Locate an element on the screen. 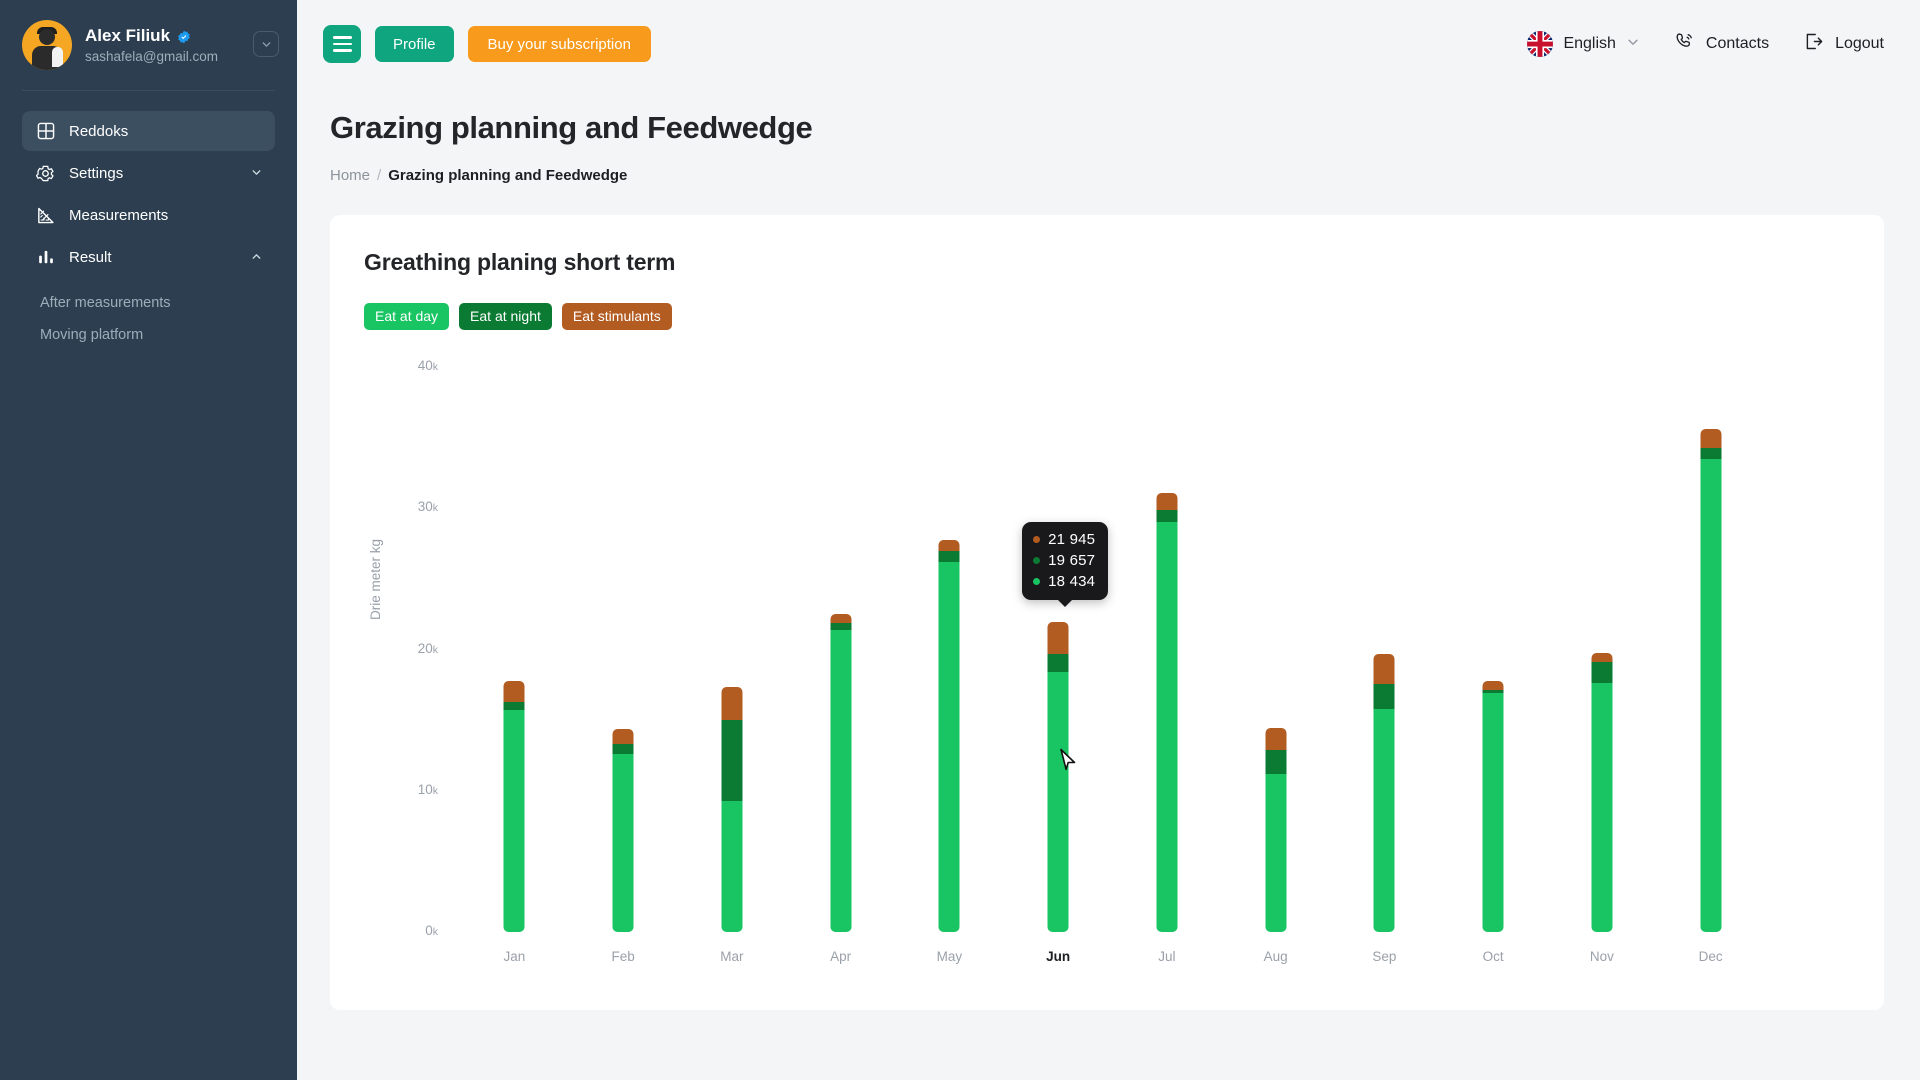 The height and width of the screenshot is (1080, 1920). language-chevron-down-icon is located at coordinates (1633, 44).